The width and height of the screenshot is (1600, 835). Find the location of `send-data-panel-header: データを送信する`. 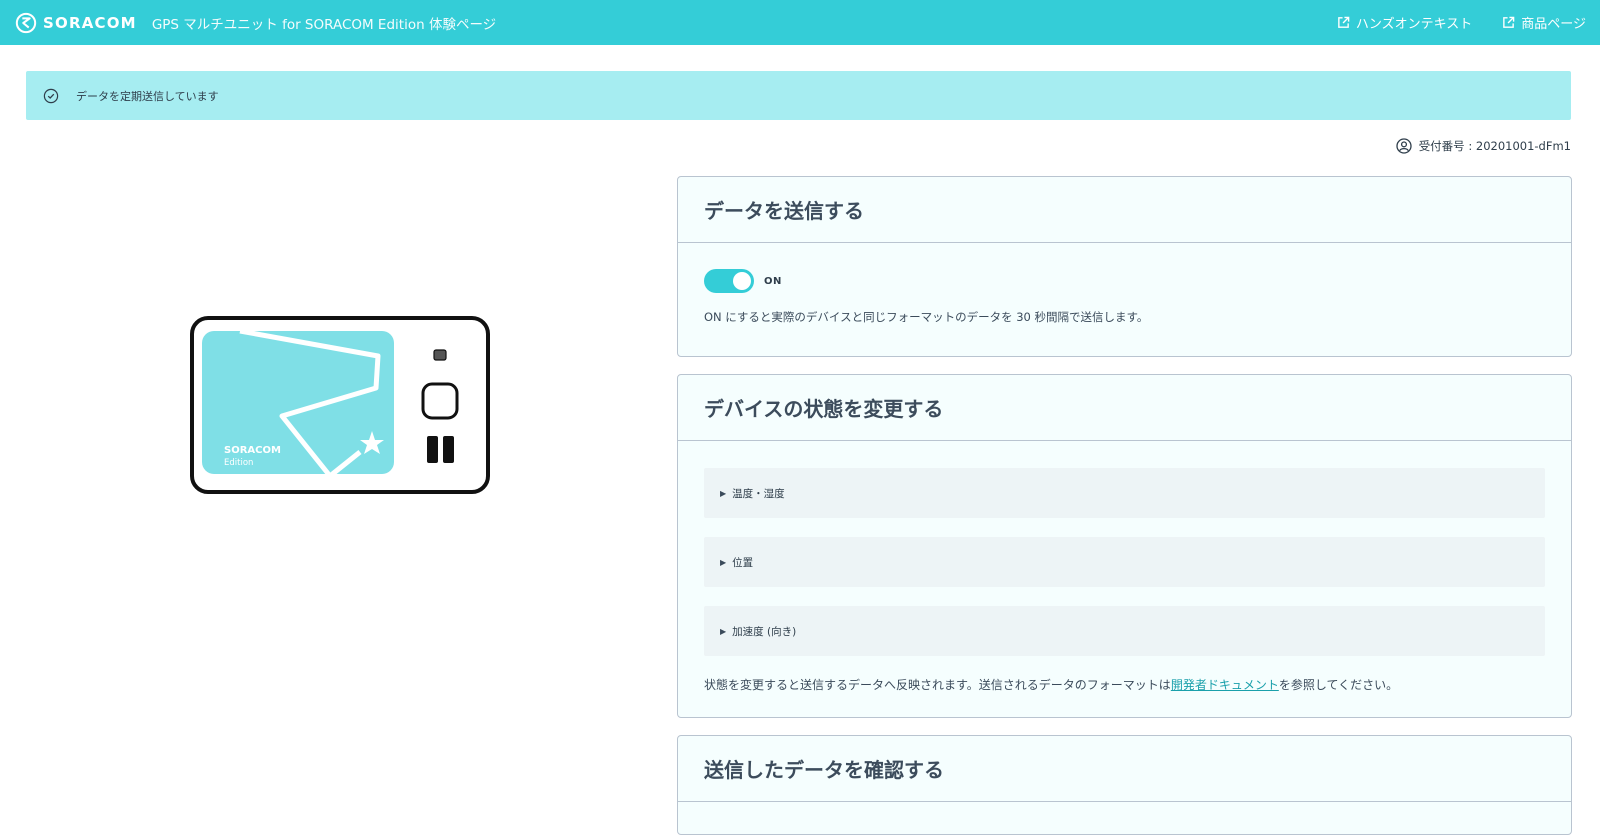

send-data-panel-header: データを送信する is located at coordinates (1124, 210).